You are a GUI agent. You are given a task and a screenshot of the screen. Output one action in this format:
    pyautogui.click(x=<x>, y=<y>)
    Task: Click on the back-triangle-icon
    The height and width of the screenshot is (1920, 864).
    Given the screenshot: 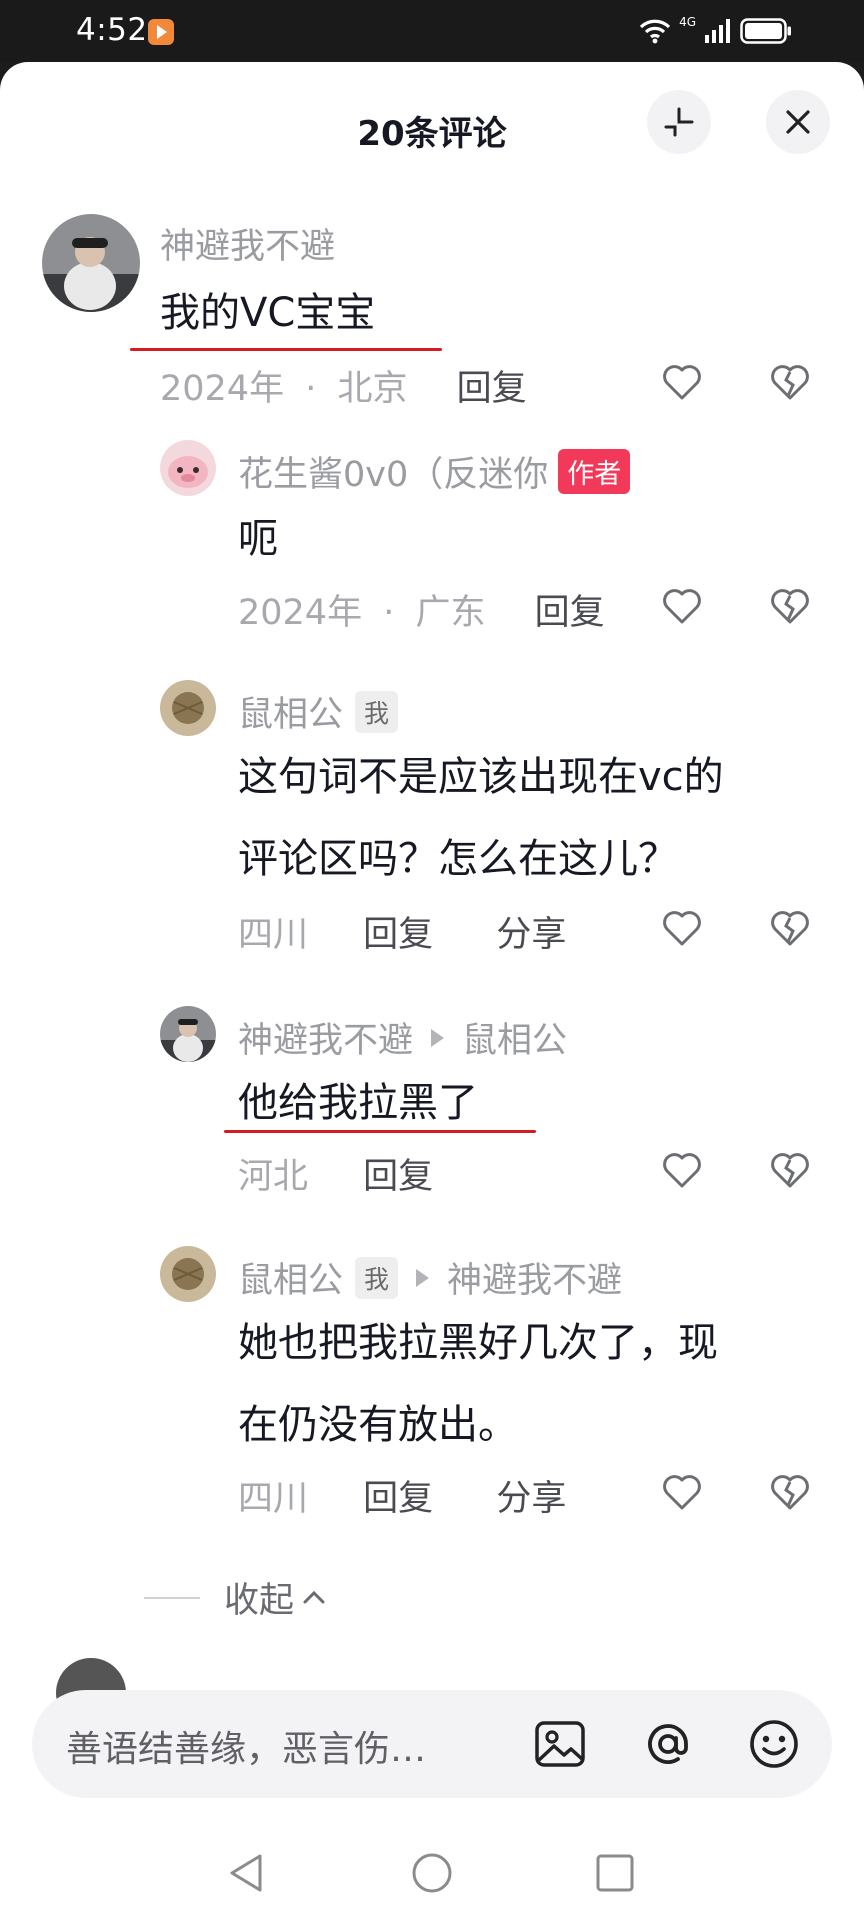 What is the action you would take?
    pyautogui.click(x=247, y=1873)
    